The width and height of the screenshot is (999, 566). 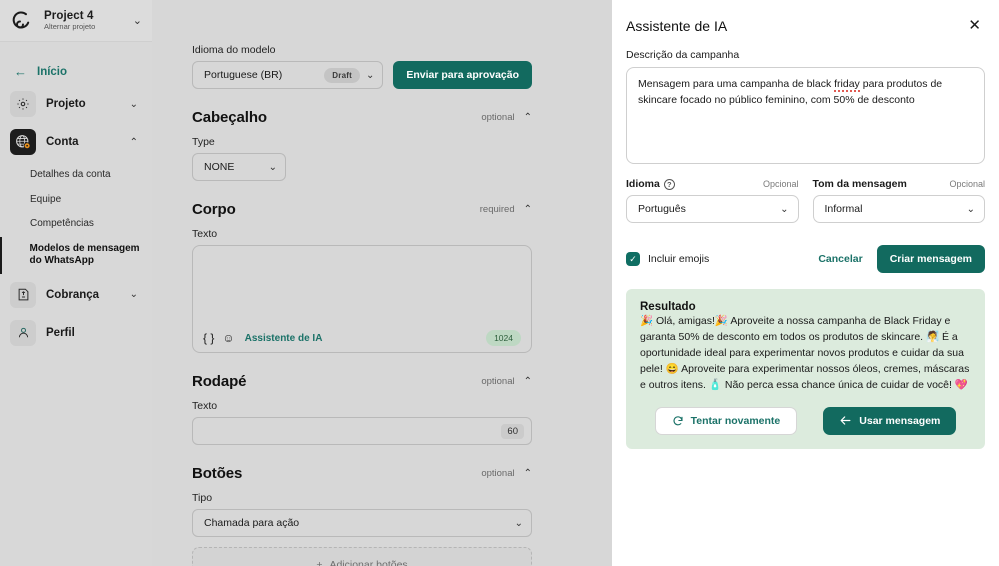 What do you see at coordinates (967, 184) in the screenshot?
I see `tone-optional-note: Opcional` at bounding box center [967, 184].